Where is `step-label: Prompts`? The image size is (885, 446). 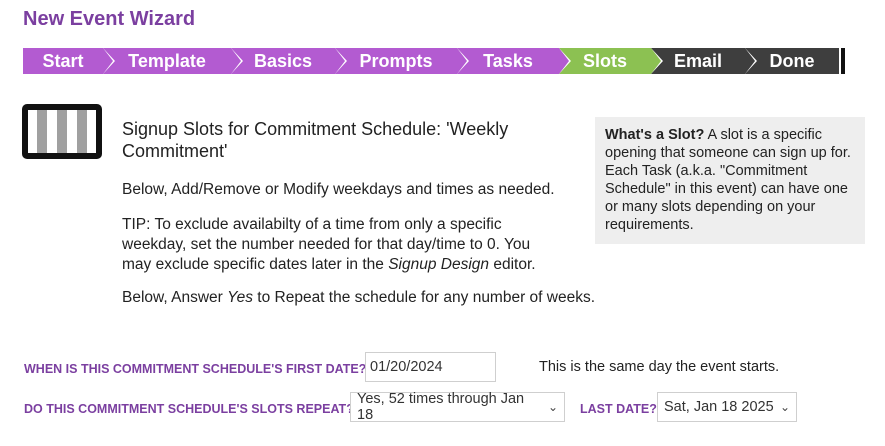
step-label: Prompts is located at coordinates (396, 60).